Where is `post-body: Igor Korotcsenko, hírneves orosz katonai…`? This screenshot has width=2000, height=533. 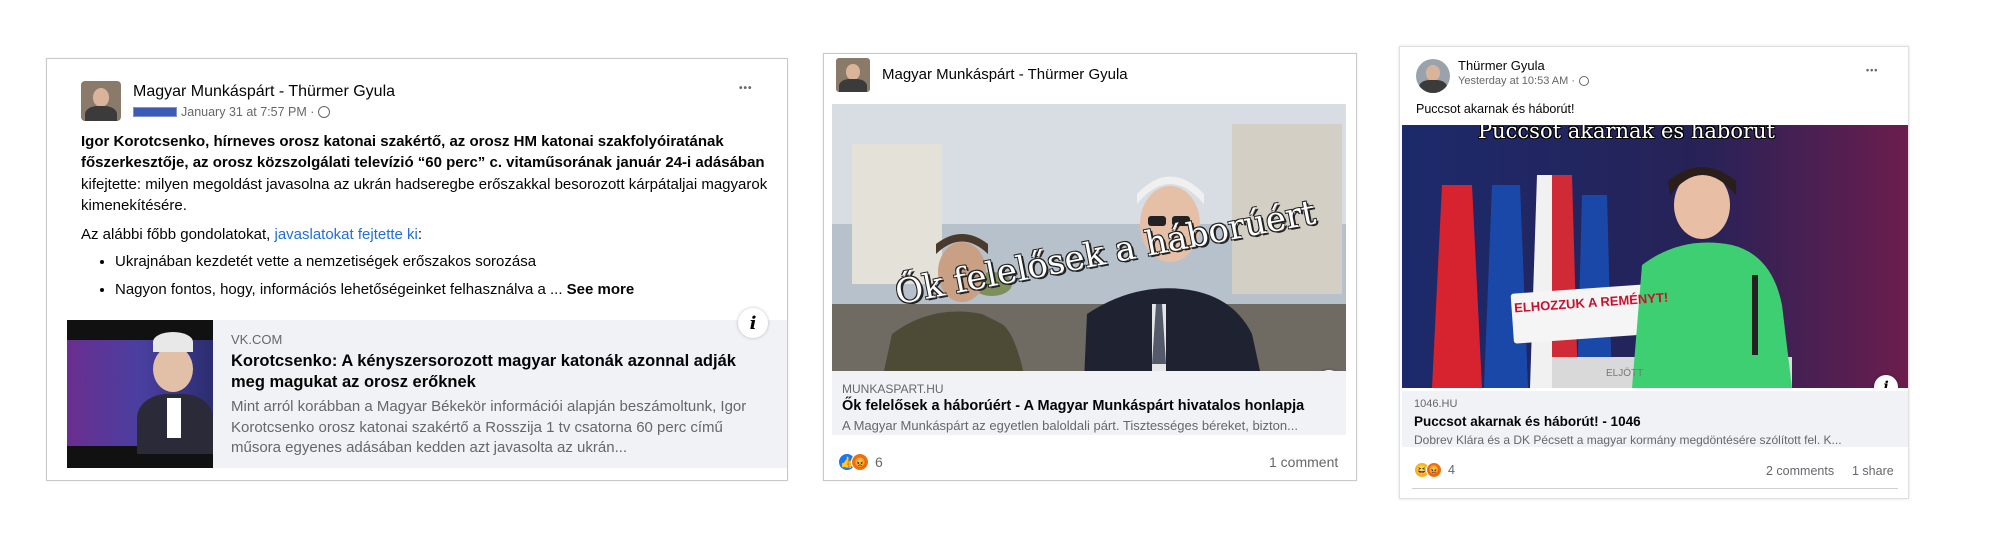
post-body: Igor Korotcsenko, hírneves orosz katonai… is located at coordinates (426, 215).